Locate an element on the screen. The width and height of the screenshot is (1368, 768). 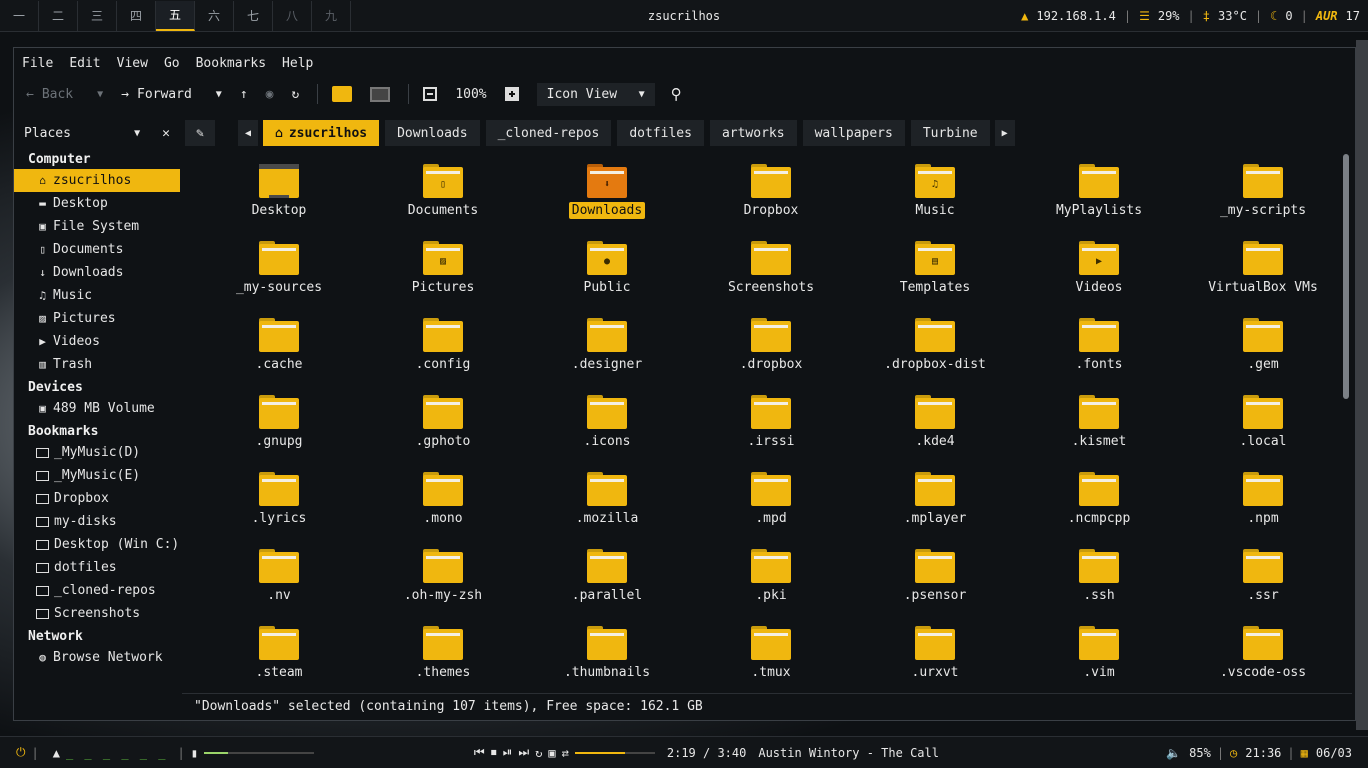
sidebar-item: ▨ Pictures is located at coordinates (97, 318).